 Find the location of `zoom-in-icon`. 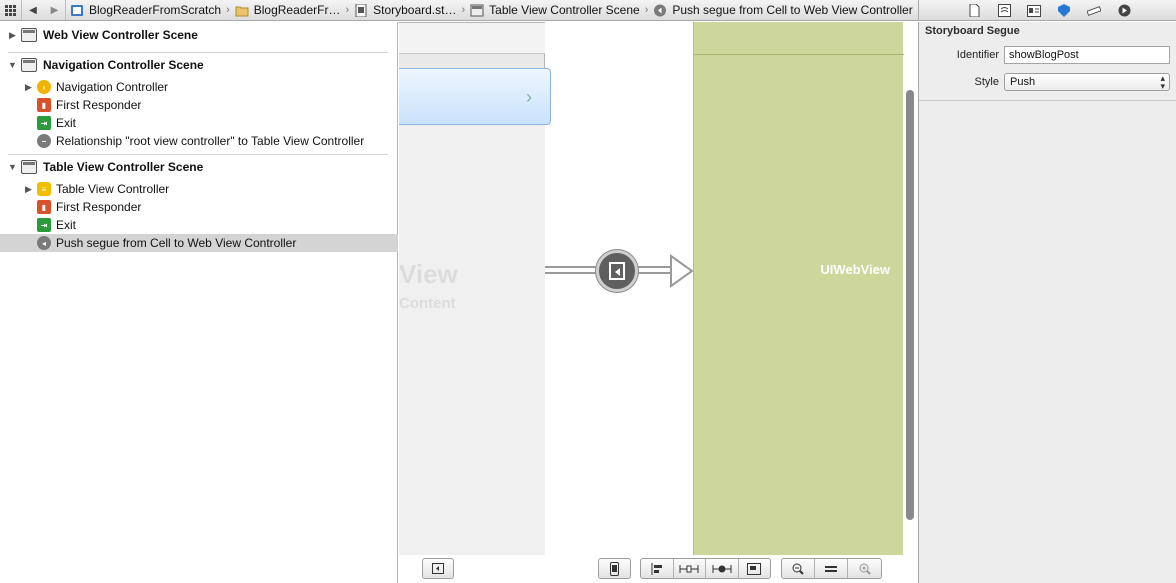

zoom-in-icon is located at coordinates (865, 569).